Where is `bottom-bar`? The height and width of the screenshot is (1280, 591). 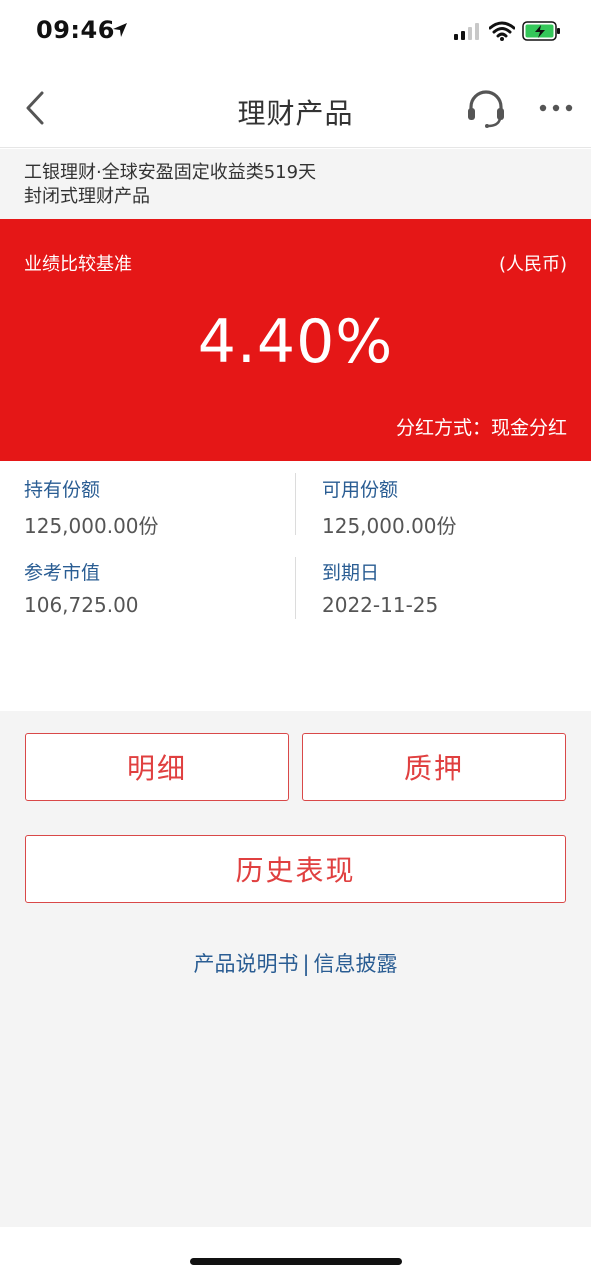 bottom-bar is located at coordinates (295, 1253).